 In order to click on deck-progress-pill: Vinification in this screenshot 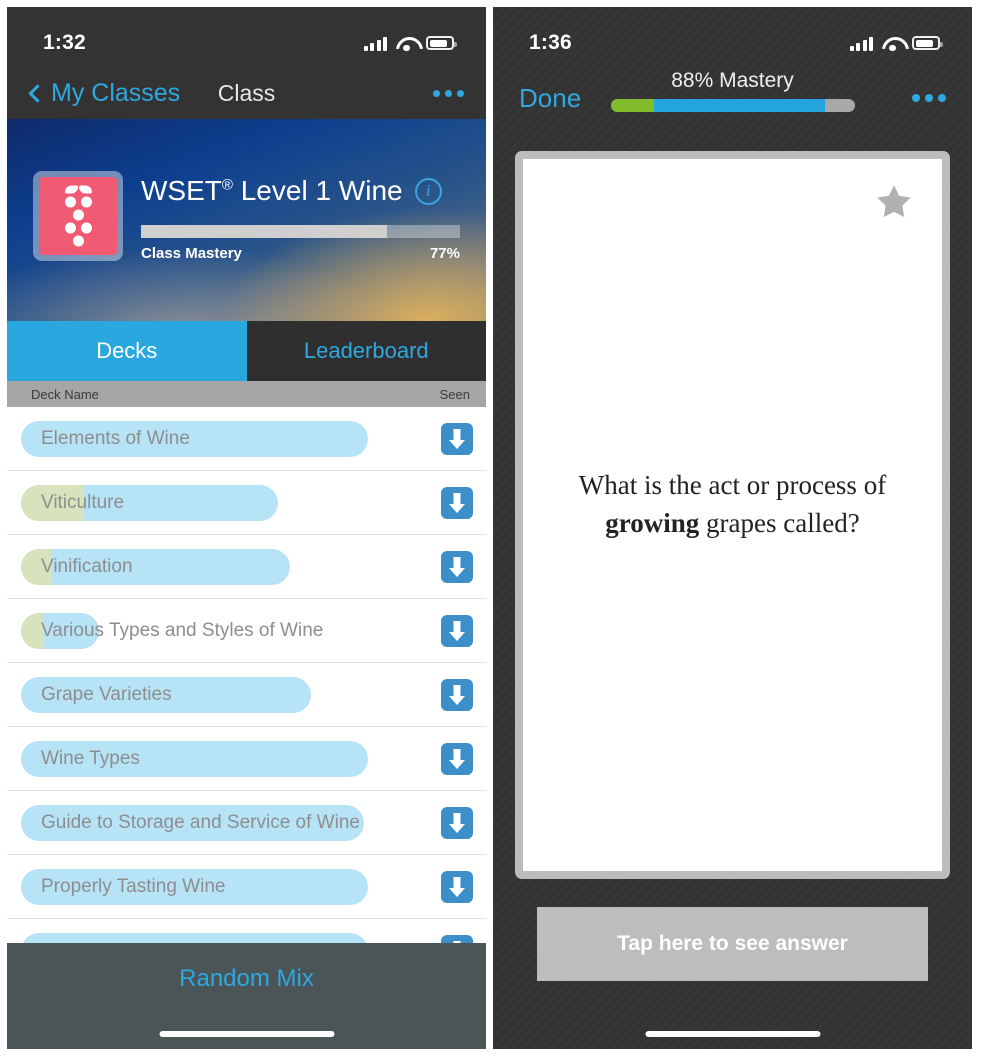, I will do `click(225, 566)`.